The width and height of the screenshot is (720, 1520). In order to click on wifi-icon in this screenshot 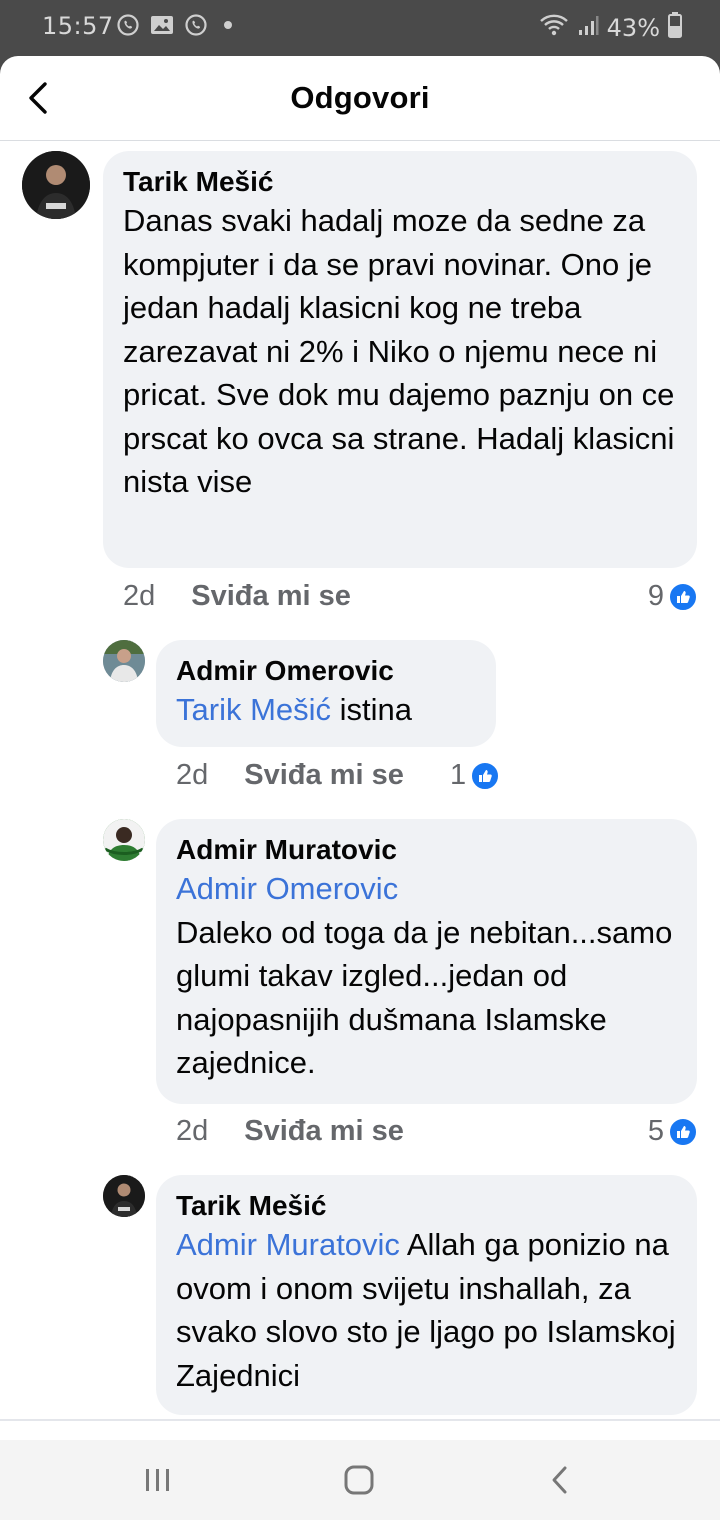, I will do `click(554, 28)`.